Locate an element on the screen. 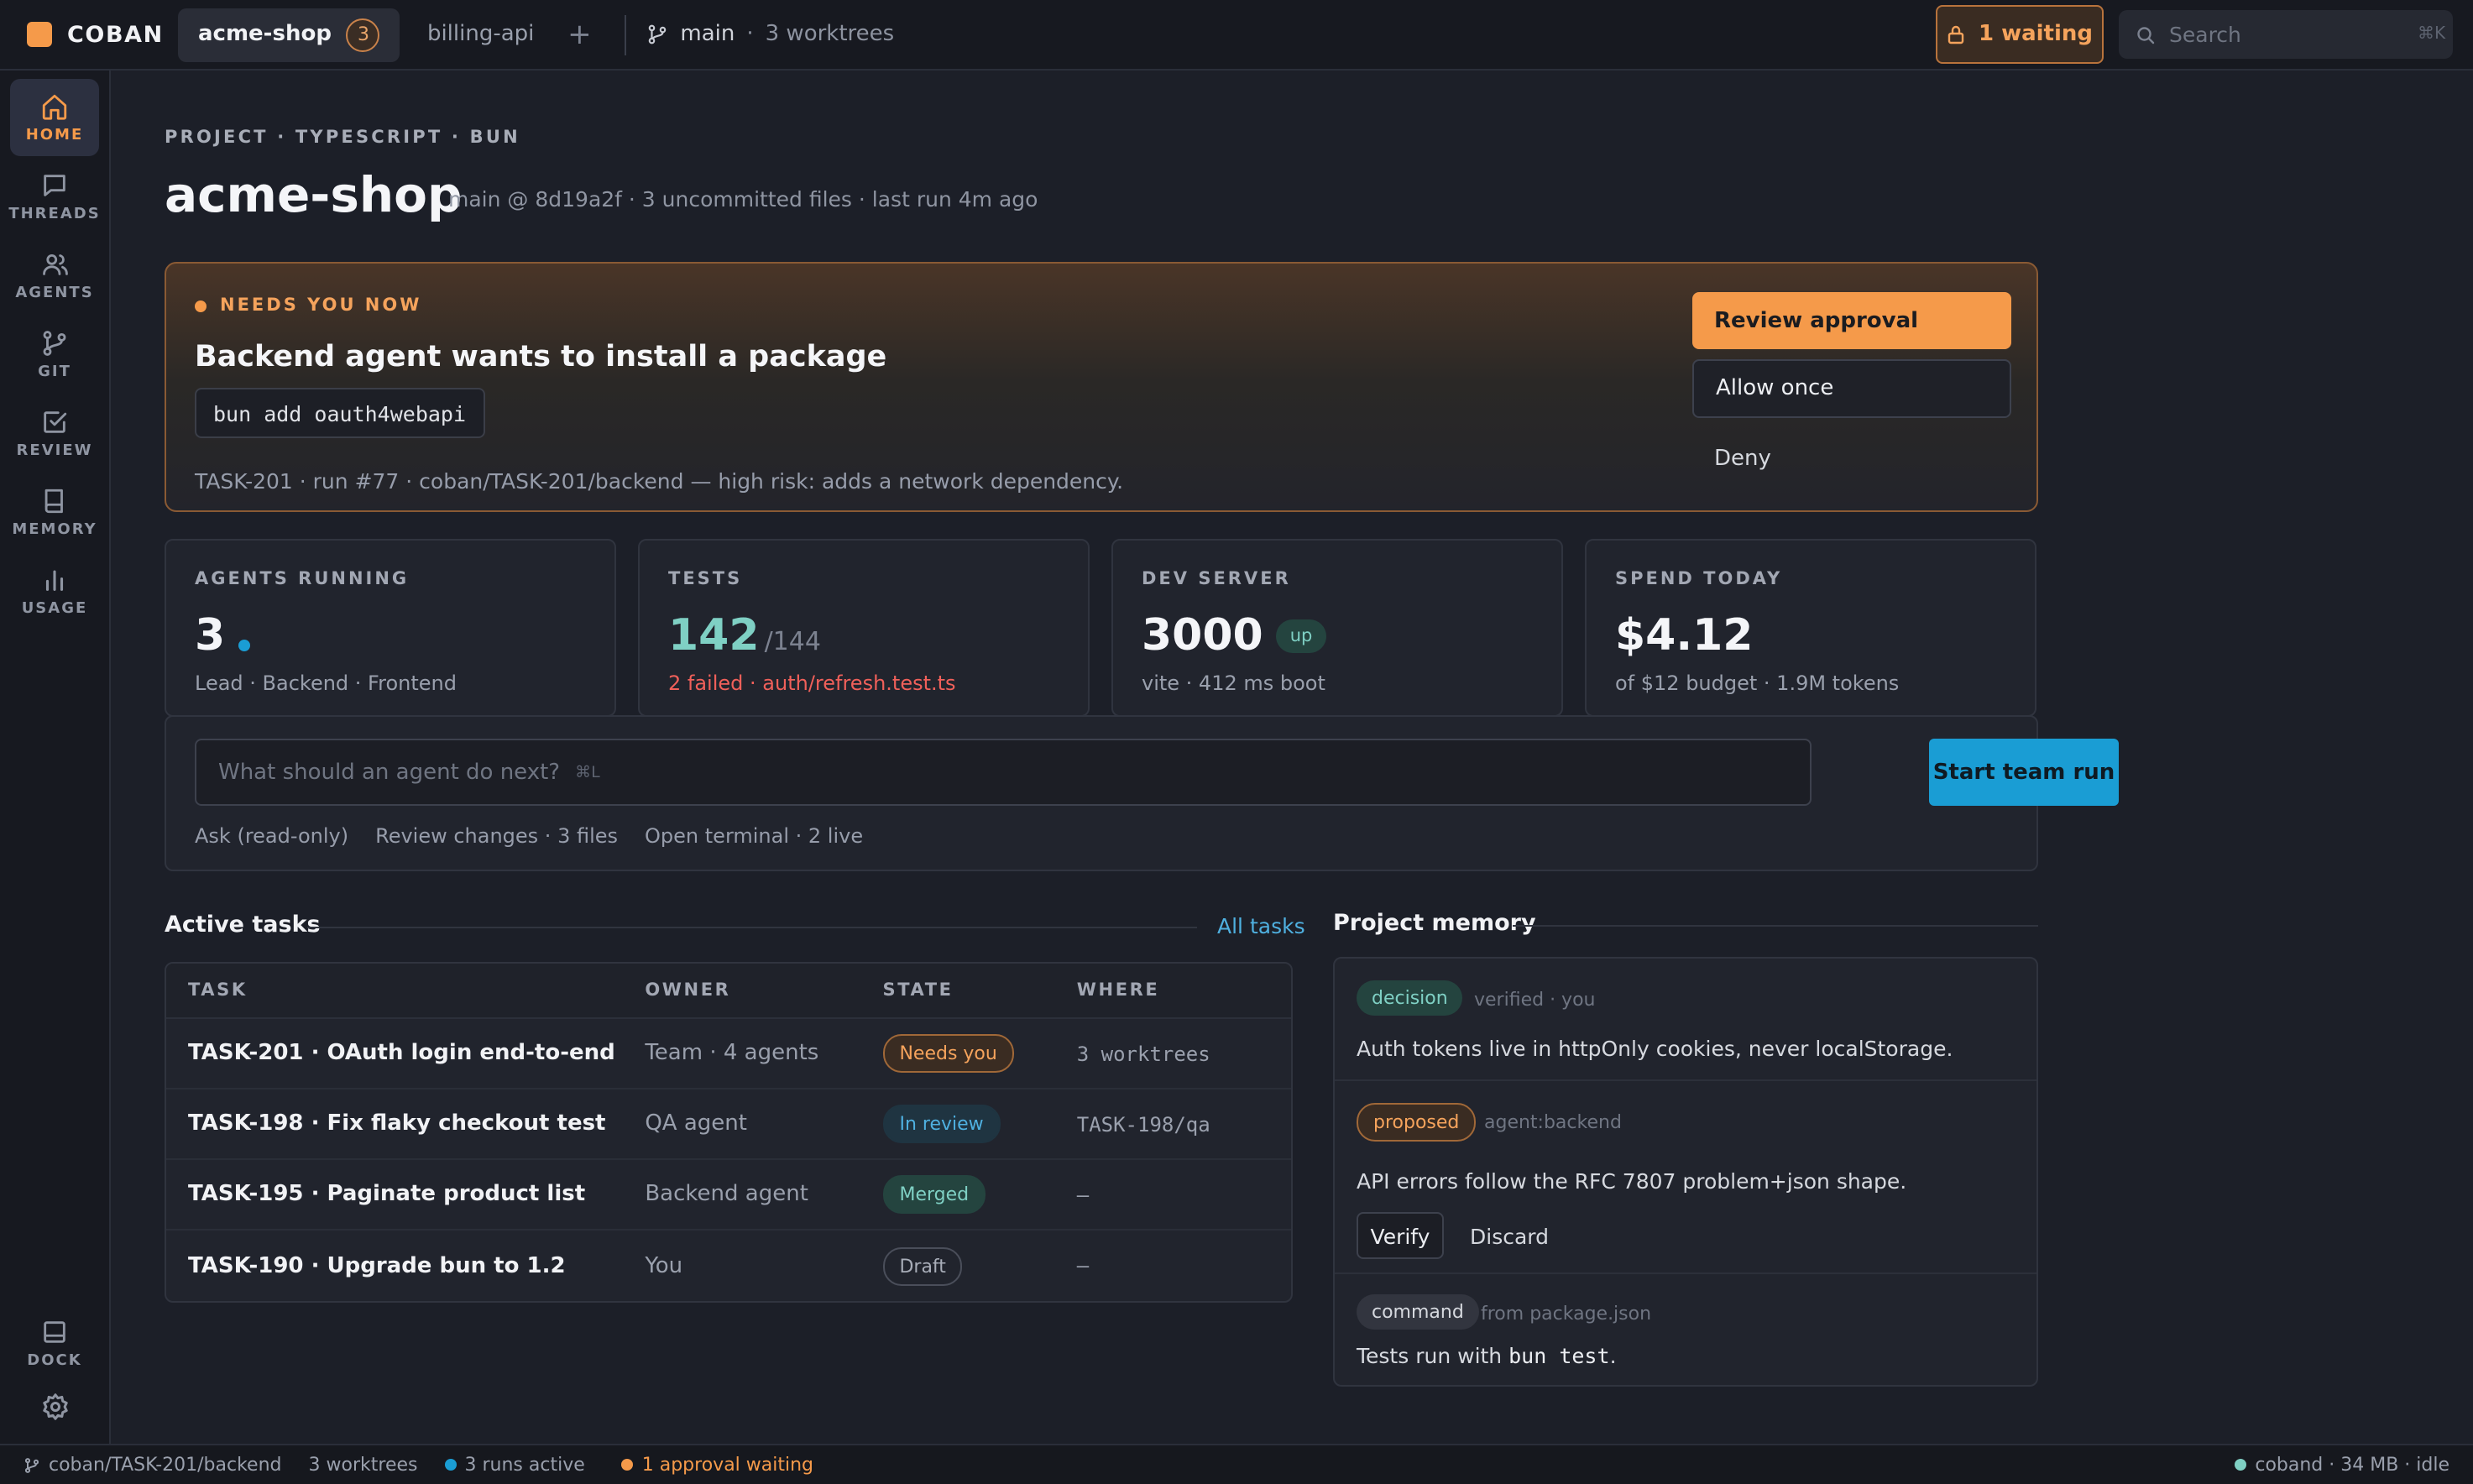 This screenshot has width=2473, height=1484. status-branch: coban/TASK-201/backend is located at coordinates (153, 1465).